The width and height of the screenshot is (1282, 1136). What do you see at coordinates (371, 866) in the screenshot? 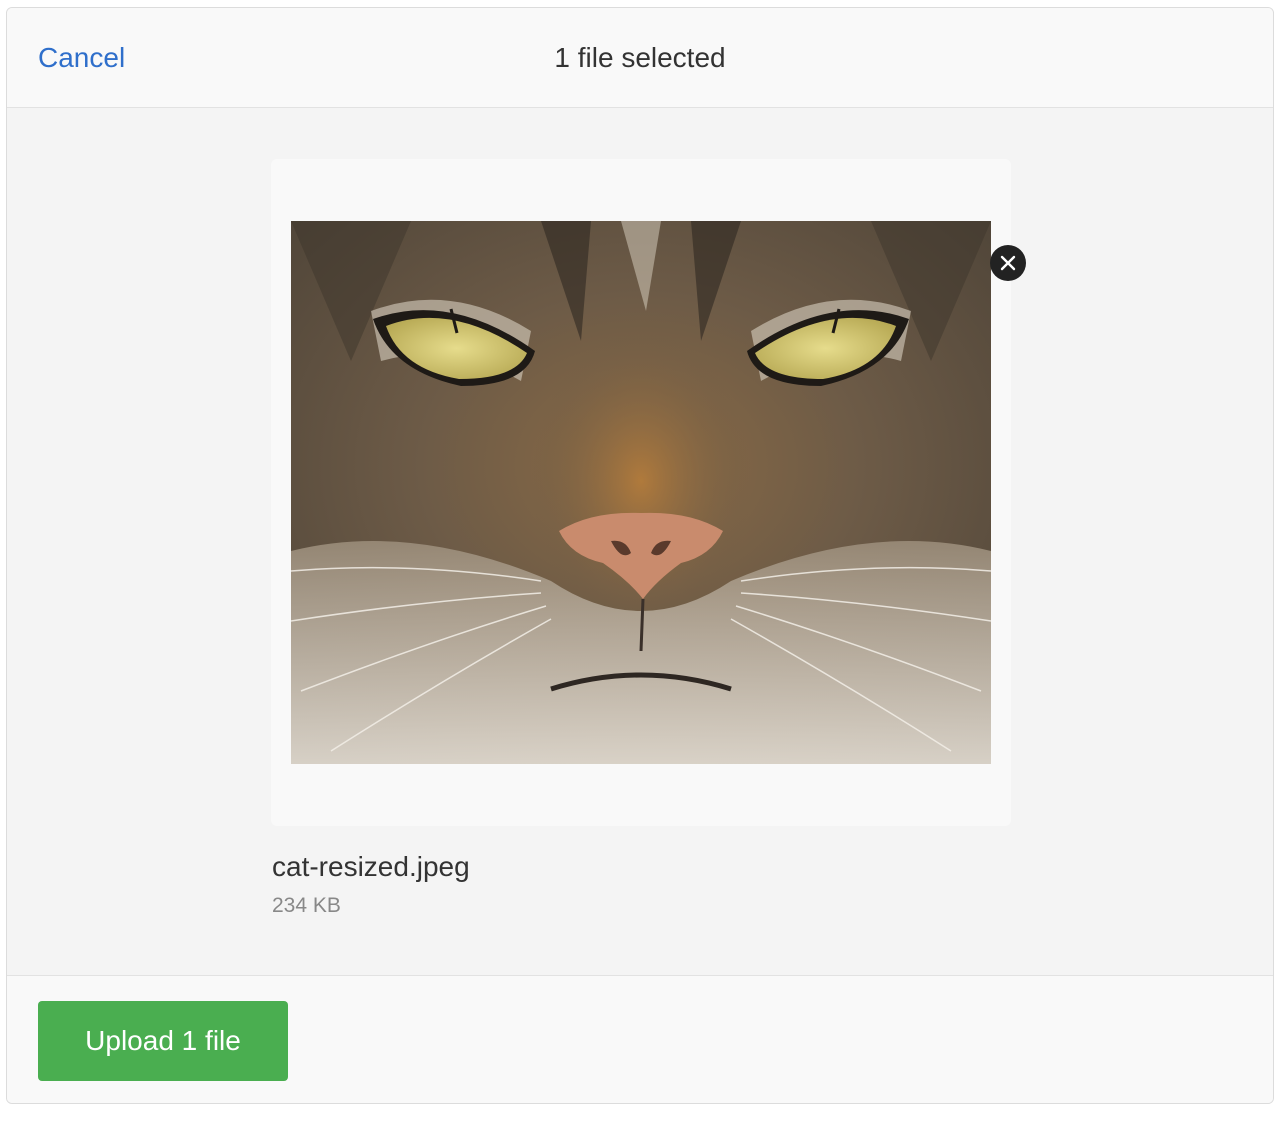
I see `file-name: cat-resized.jpeg` at bounding box center [371, 866].